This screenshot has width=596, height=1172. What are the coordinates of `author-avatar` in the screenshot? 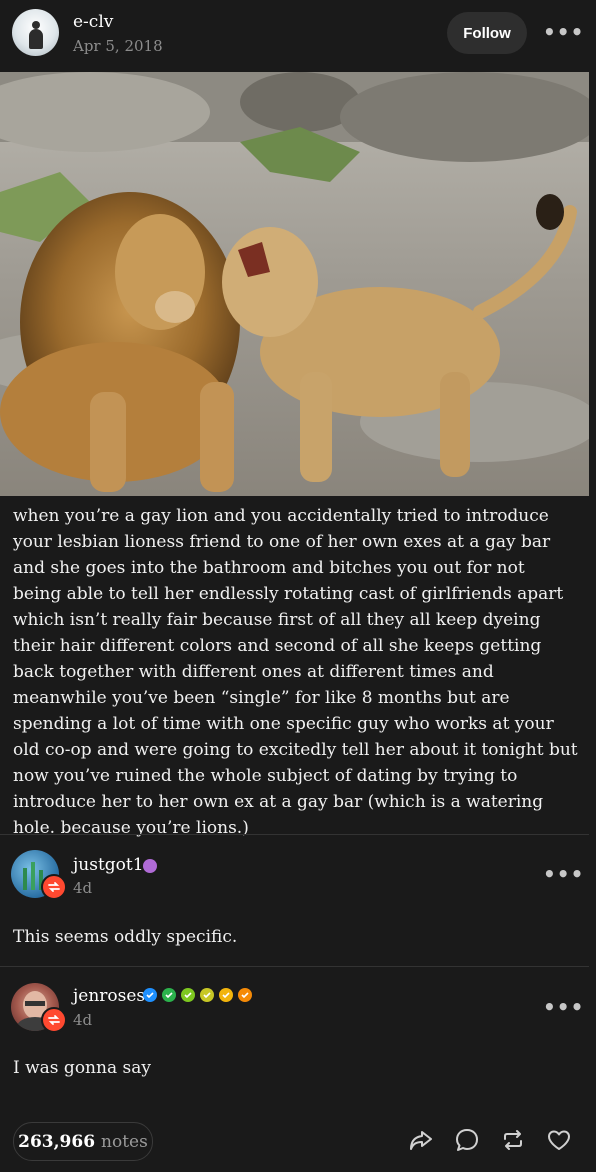 It's located at (35, 32).